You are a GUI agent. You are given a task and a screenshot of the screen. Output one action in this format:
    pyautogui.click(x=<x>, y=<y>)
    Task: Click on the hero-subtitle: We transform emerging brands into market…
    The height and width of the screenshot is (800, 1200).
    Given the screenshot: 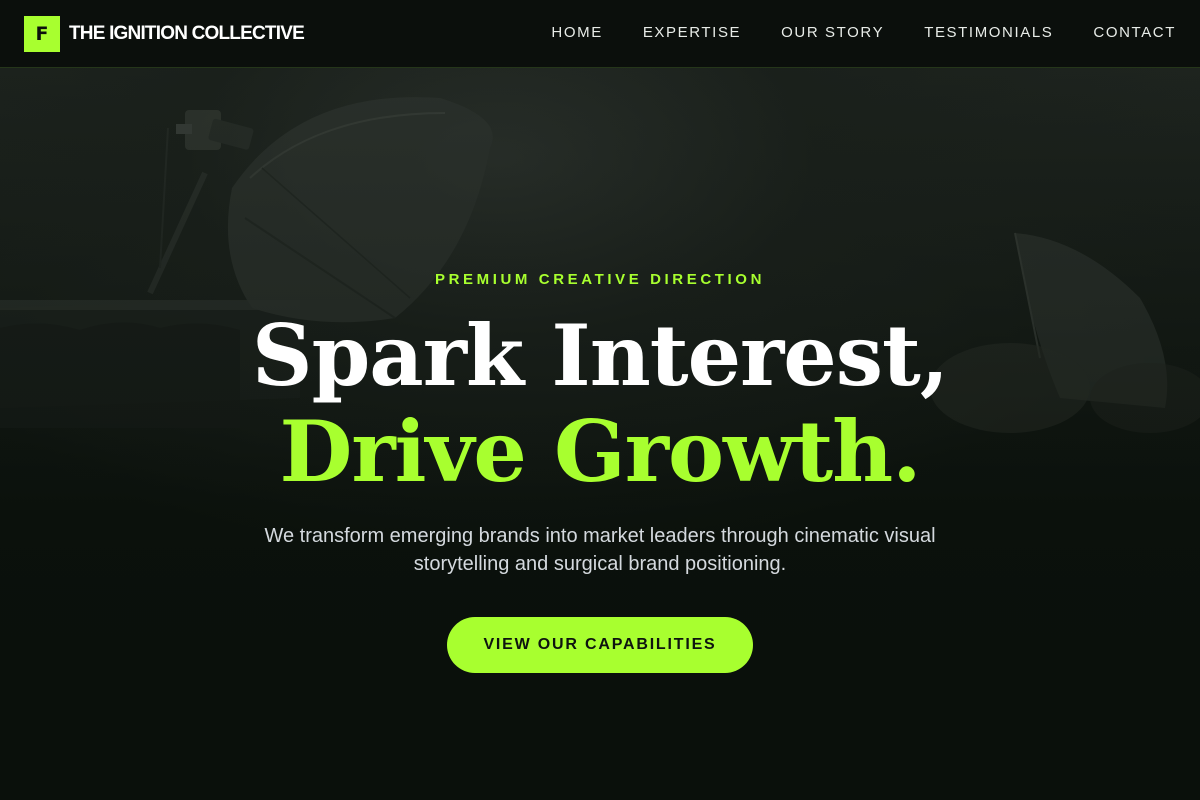 What is the action you would take?
    pyautogui.click(x=600, y=550)
    